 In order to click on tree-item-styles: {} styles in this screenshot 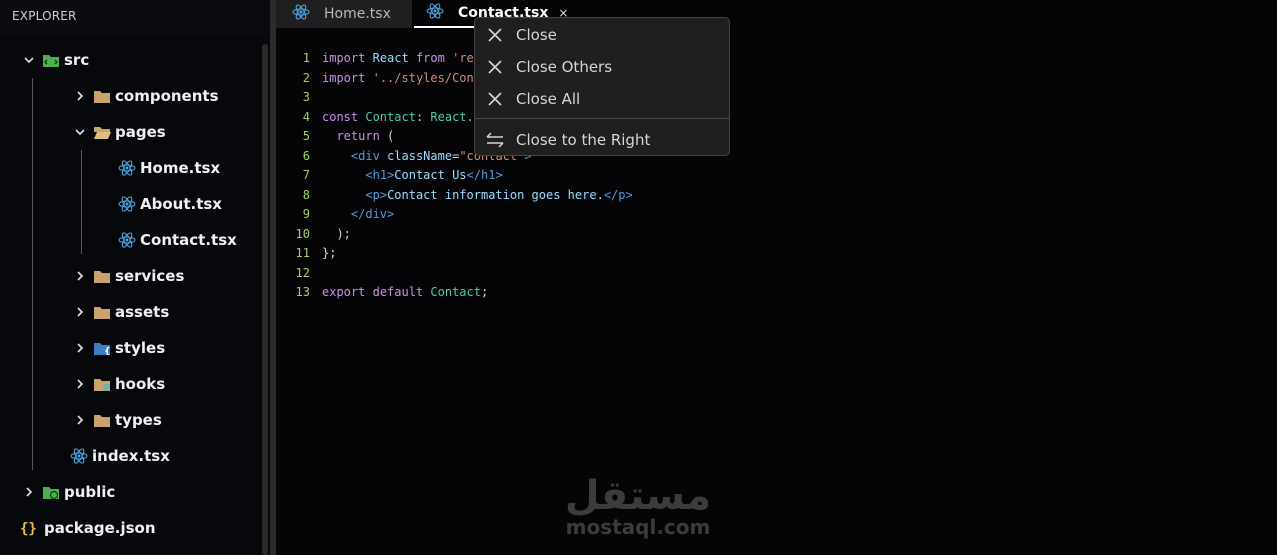, I will do `click(119, 348)`.